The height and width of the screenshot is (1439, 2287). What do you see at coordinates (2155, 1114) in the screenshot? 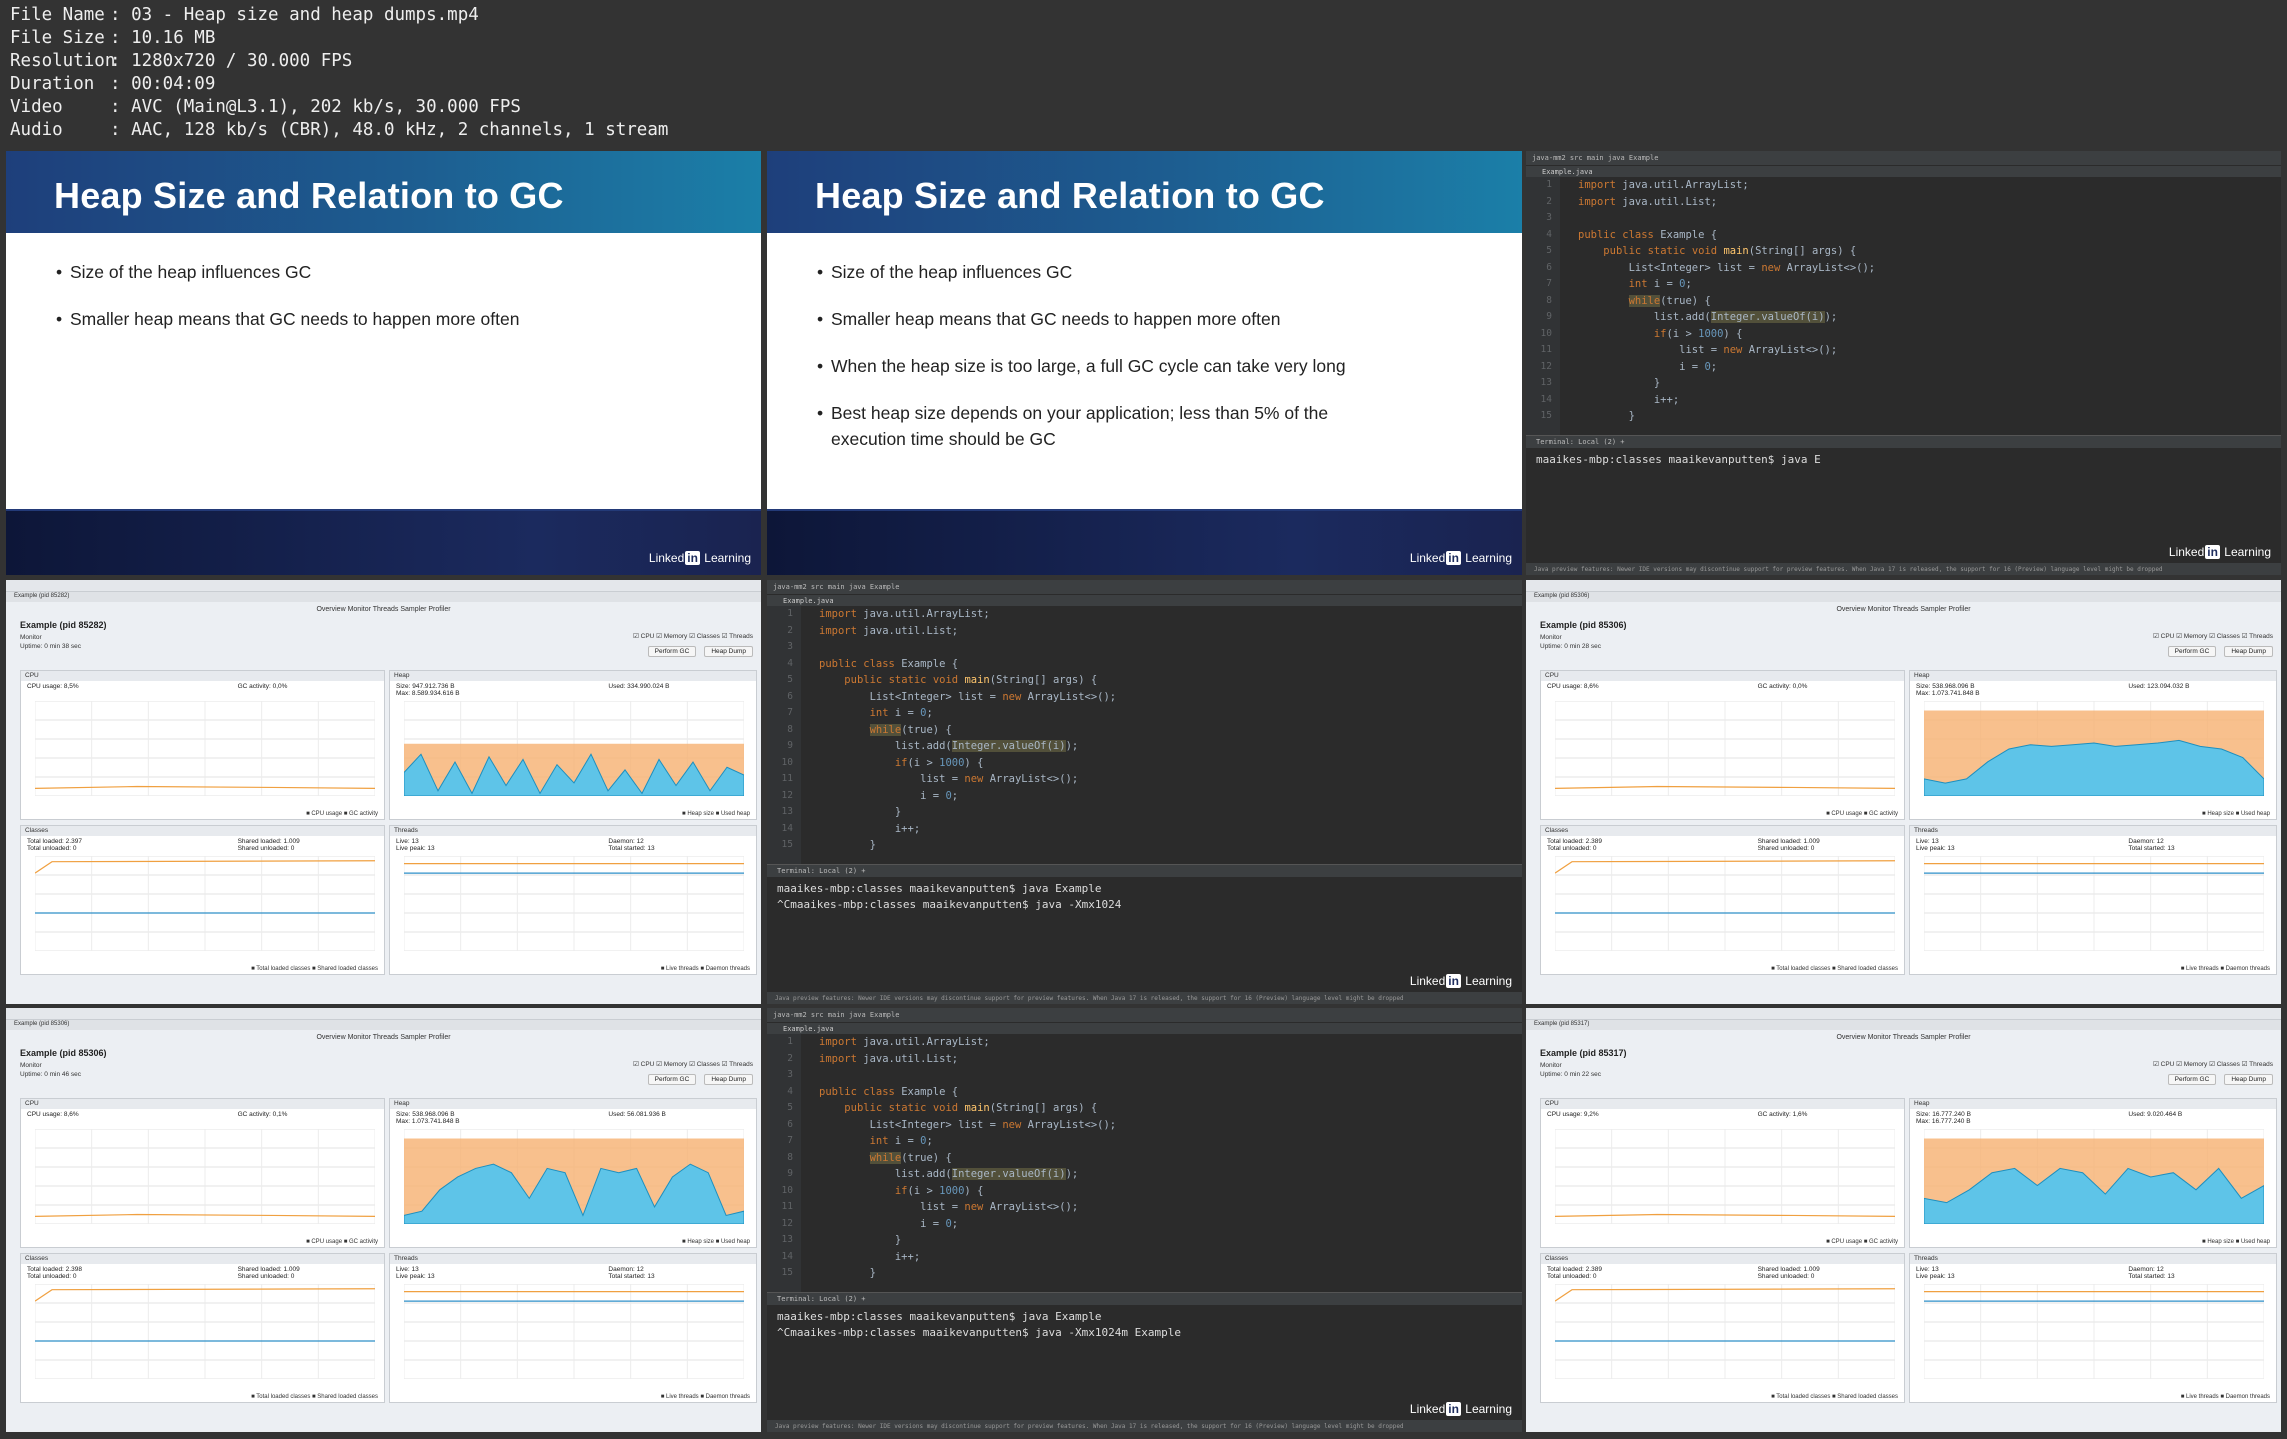
I see `stat-value: Used: 9.020.464 B` at bounding box center [2155, 1114].